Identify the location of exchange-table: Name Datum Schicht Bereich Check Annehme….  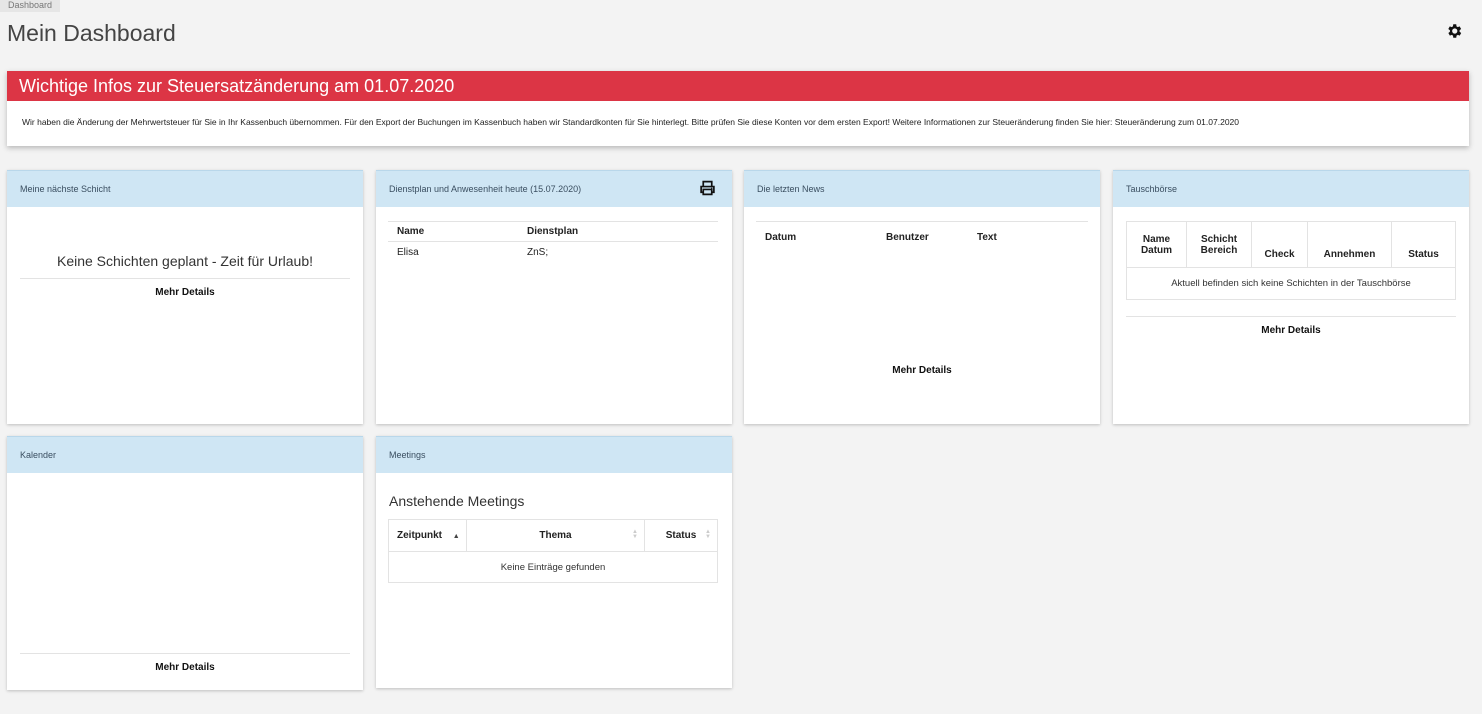
(1291, 260).